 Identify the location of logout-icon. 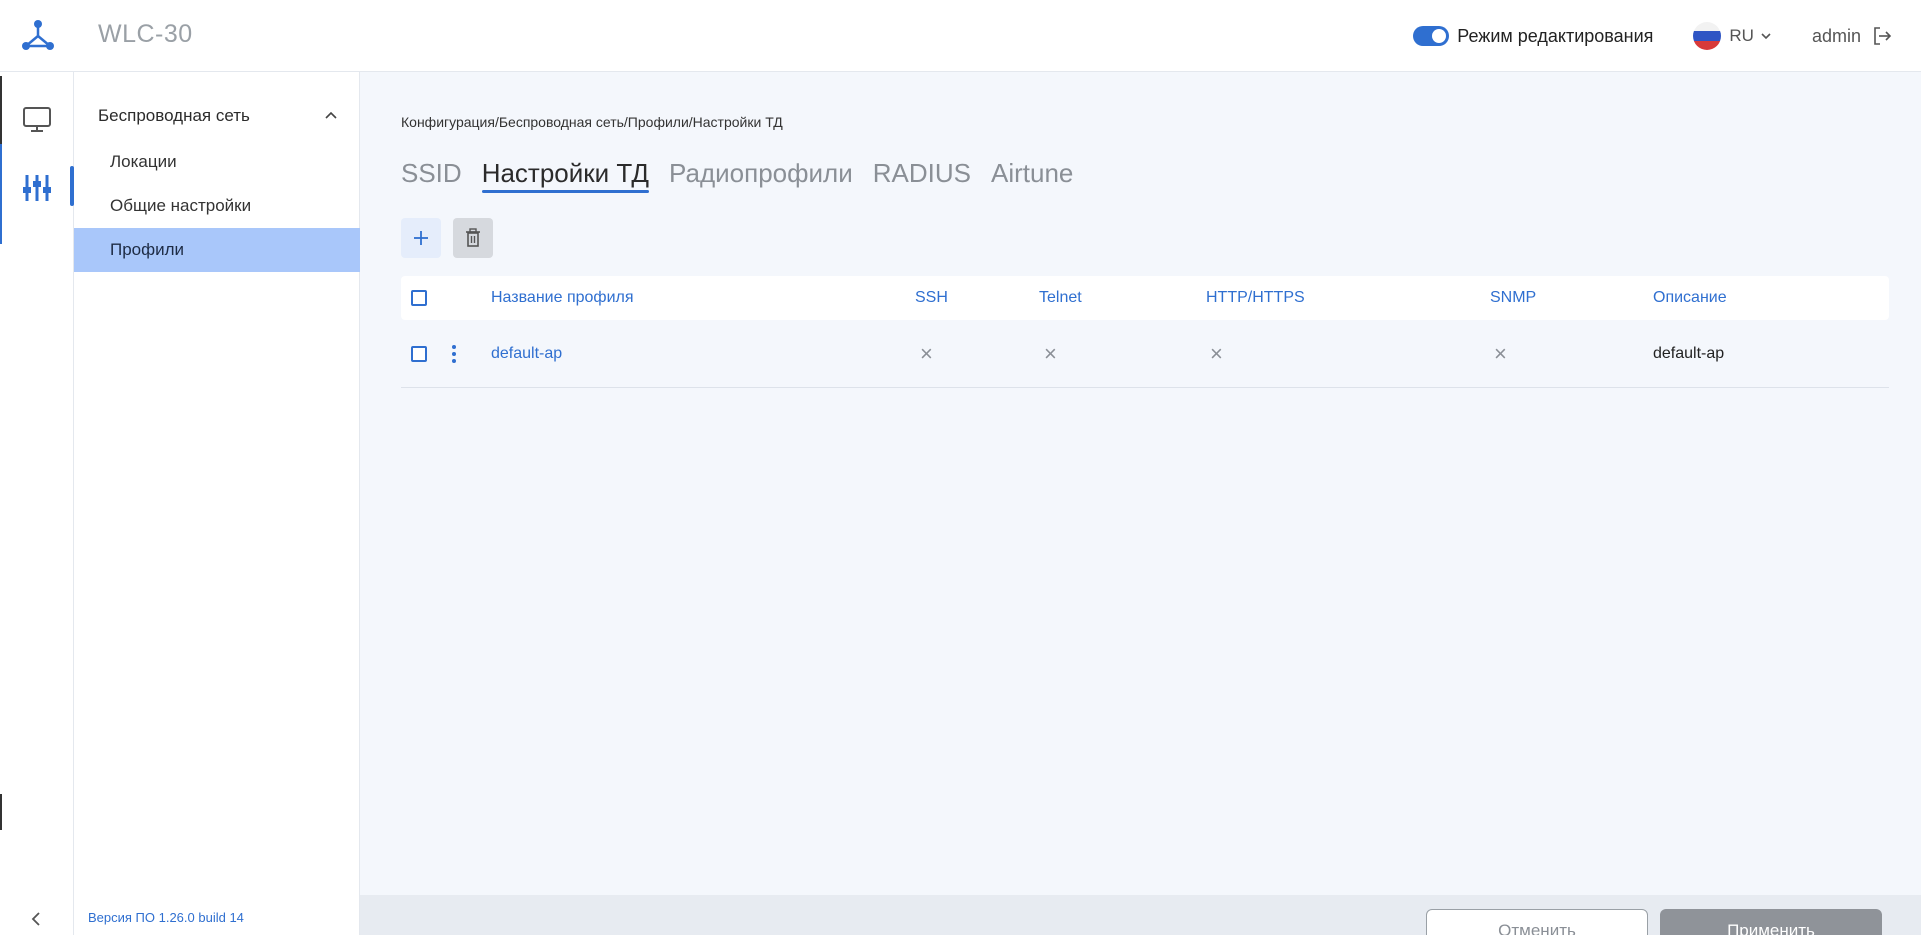
(1882, 36).